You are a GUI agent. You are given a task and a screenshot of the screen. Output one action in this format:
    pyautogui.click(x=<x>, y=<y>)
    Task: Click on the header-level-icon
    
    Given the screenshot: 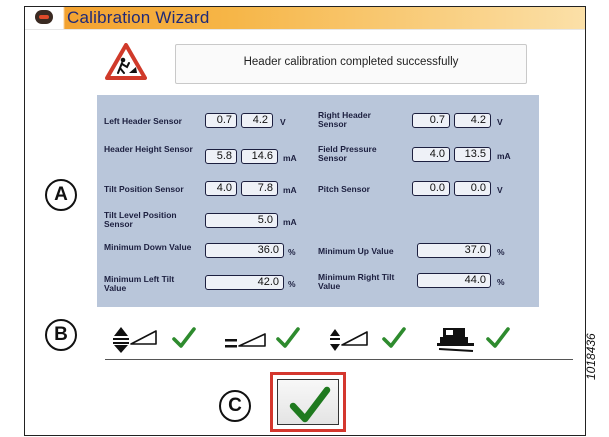 What is the action you would take?
    pyautogui.click(x=245, y=340)
    